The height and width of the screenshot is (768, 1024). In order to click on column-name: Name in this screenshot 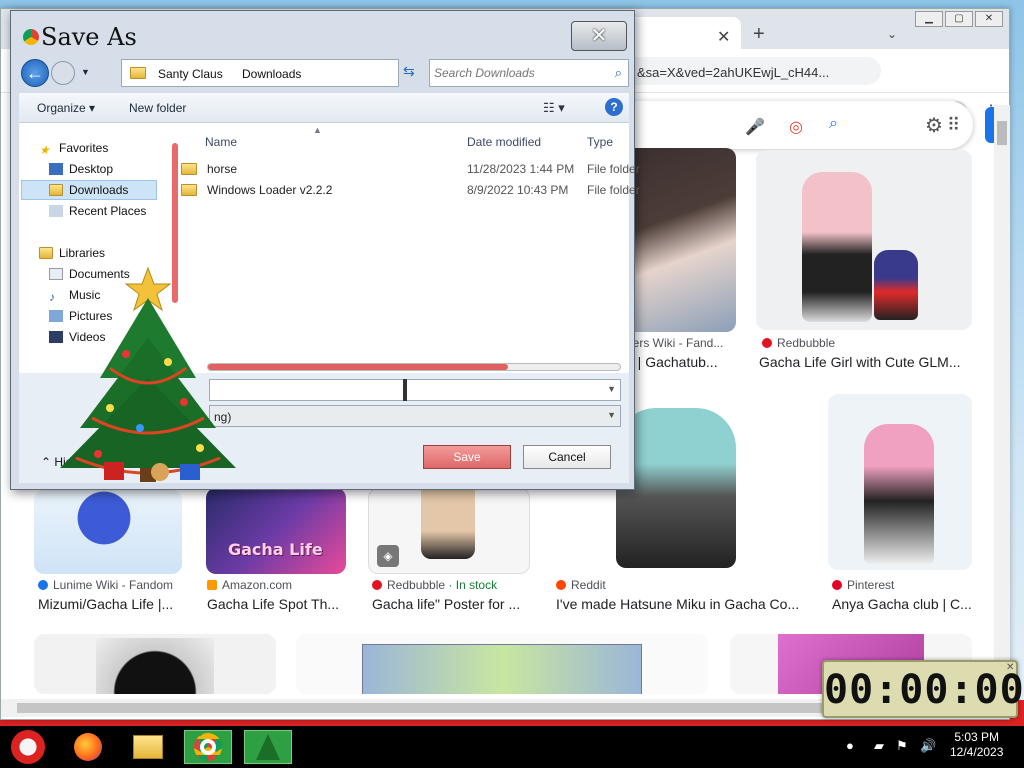, I will do `click(221, 142)`.